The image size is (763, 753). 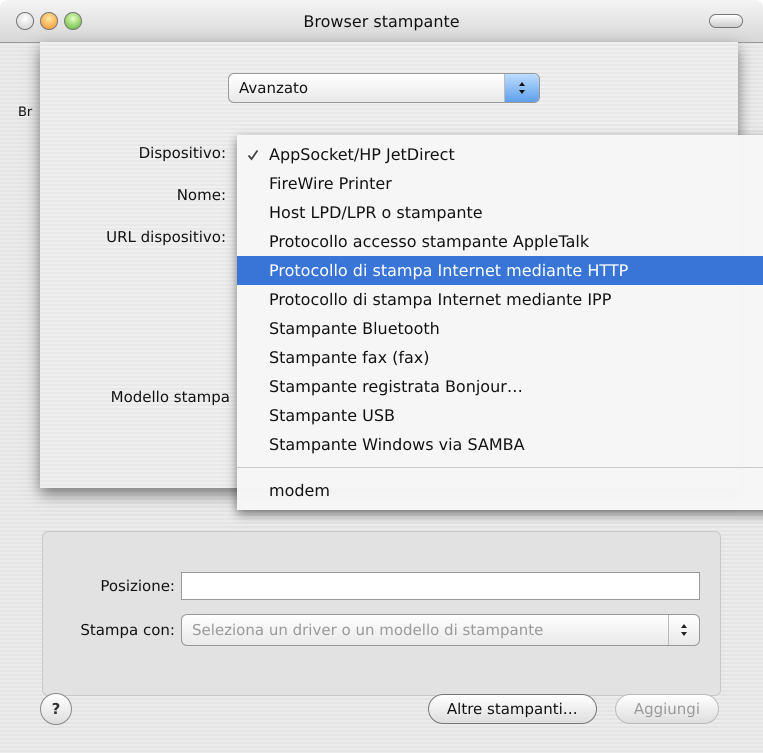 What do you see at coordinates (201, 195) in the screenshot?
I see `field-label: Nome:` at bounding box center [201, 195].